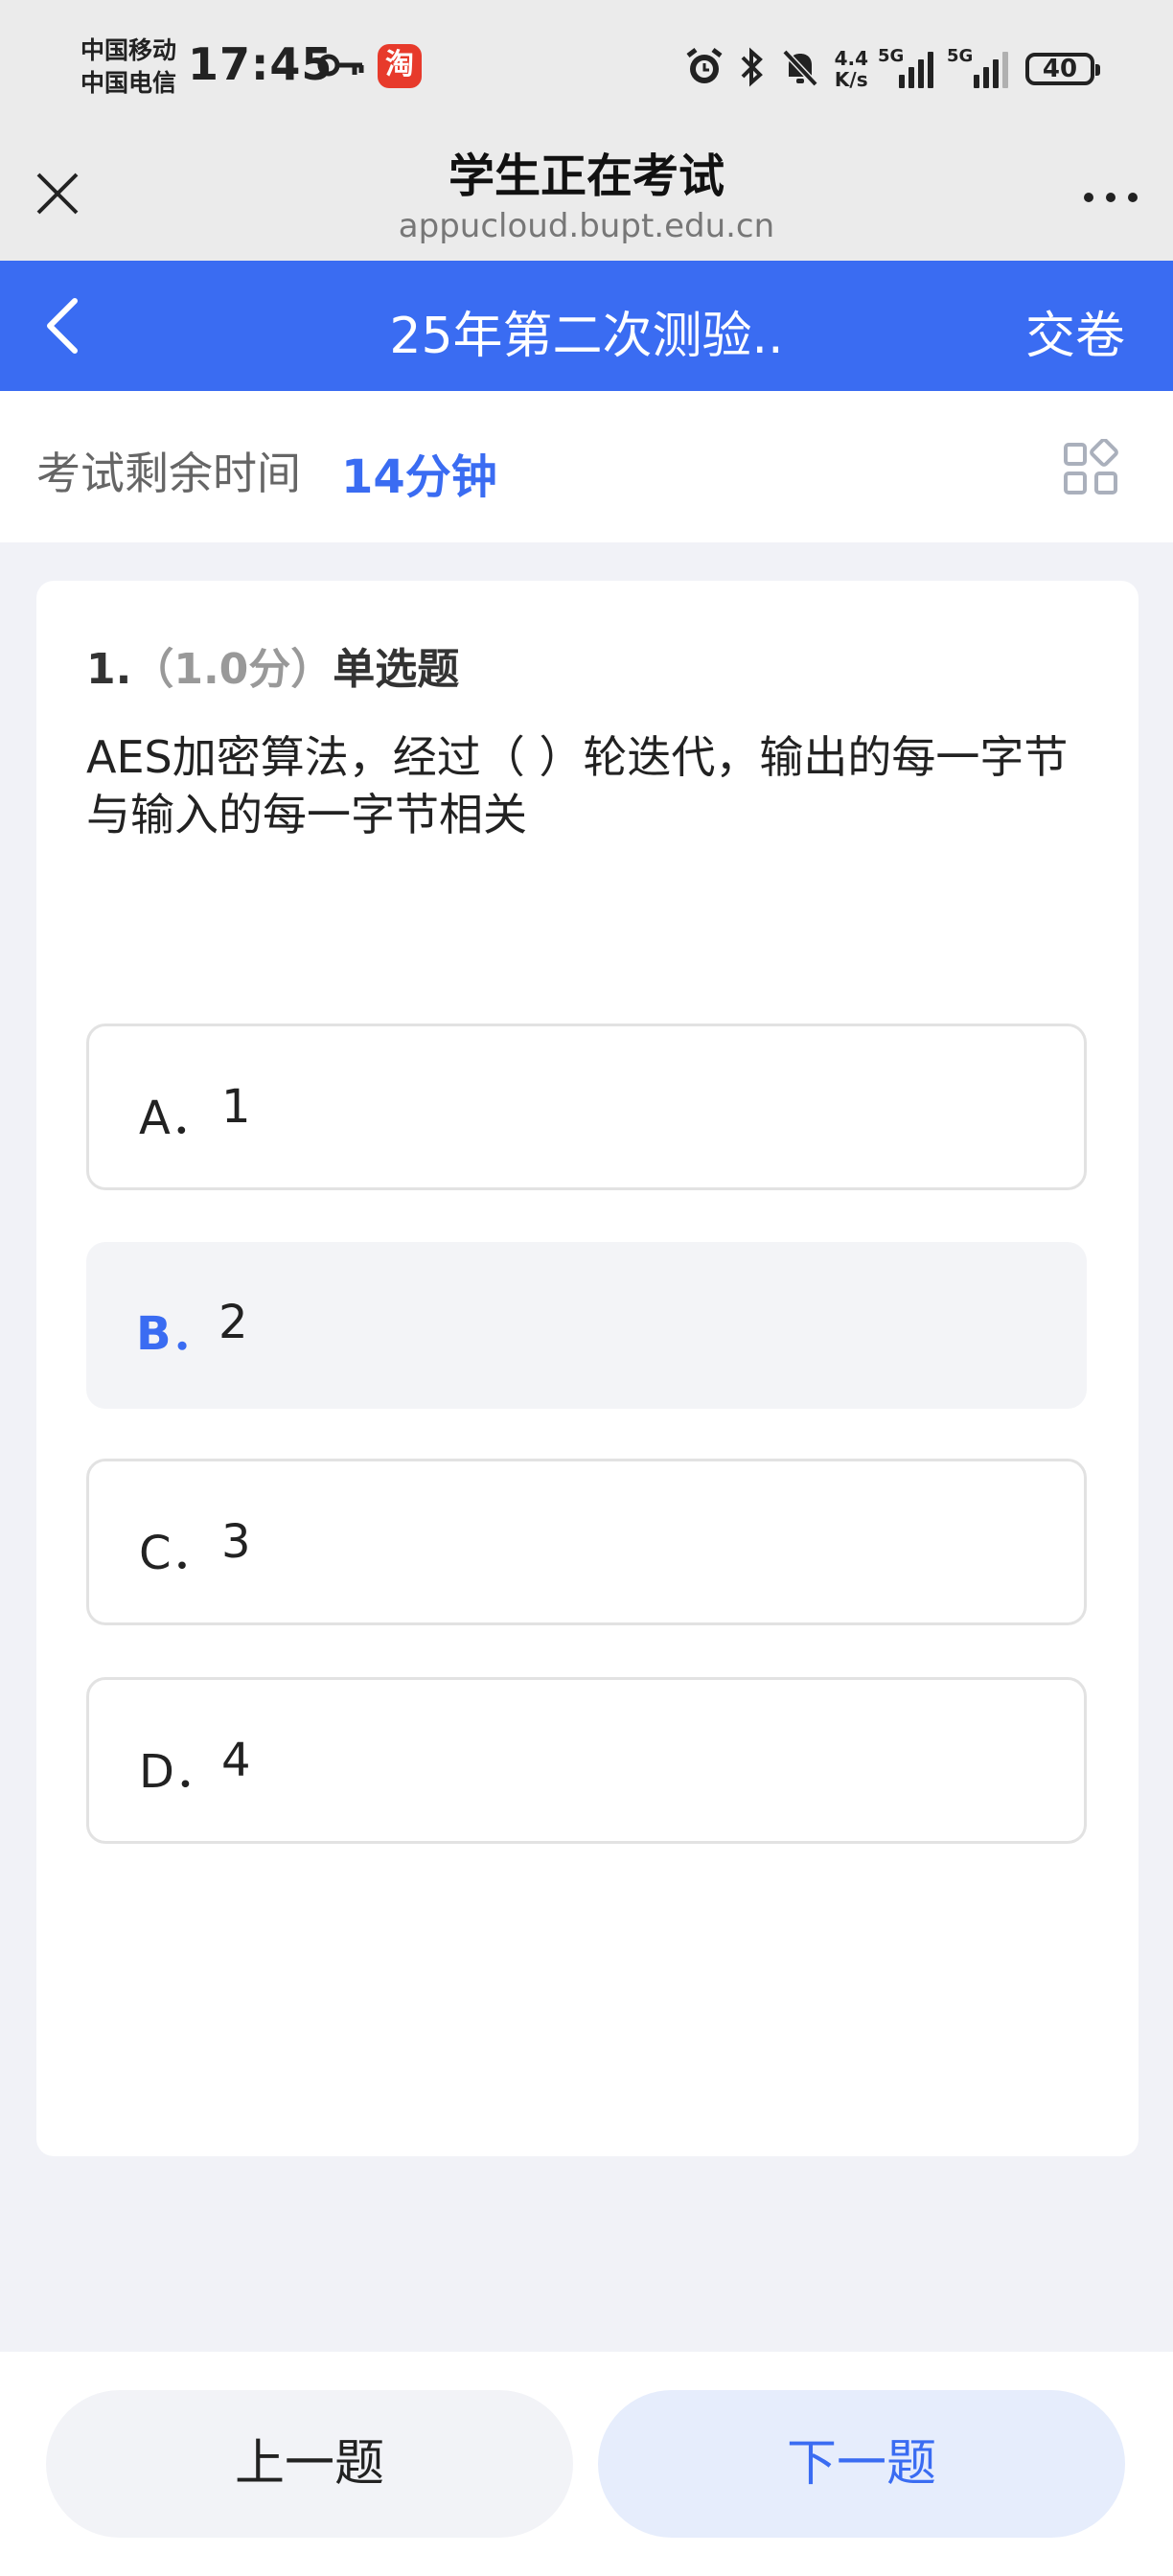 The height and width of the screenshot is (2576, 1173). What do you see at coordinates (128, 50) in the screenshot?
I see `carrier-1: 中国移动` at bounding box center [128, 50].